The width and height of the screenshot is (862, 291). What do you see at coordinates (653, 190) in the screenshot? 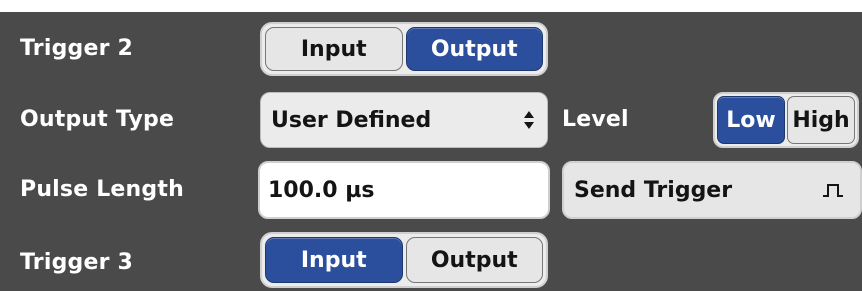
I see `send-trigger-label: Send Trigger` at bounding box center [653, 190].